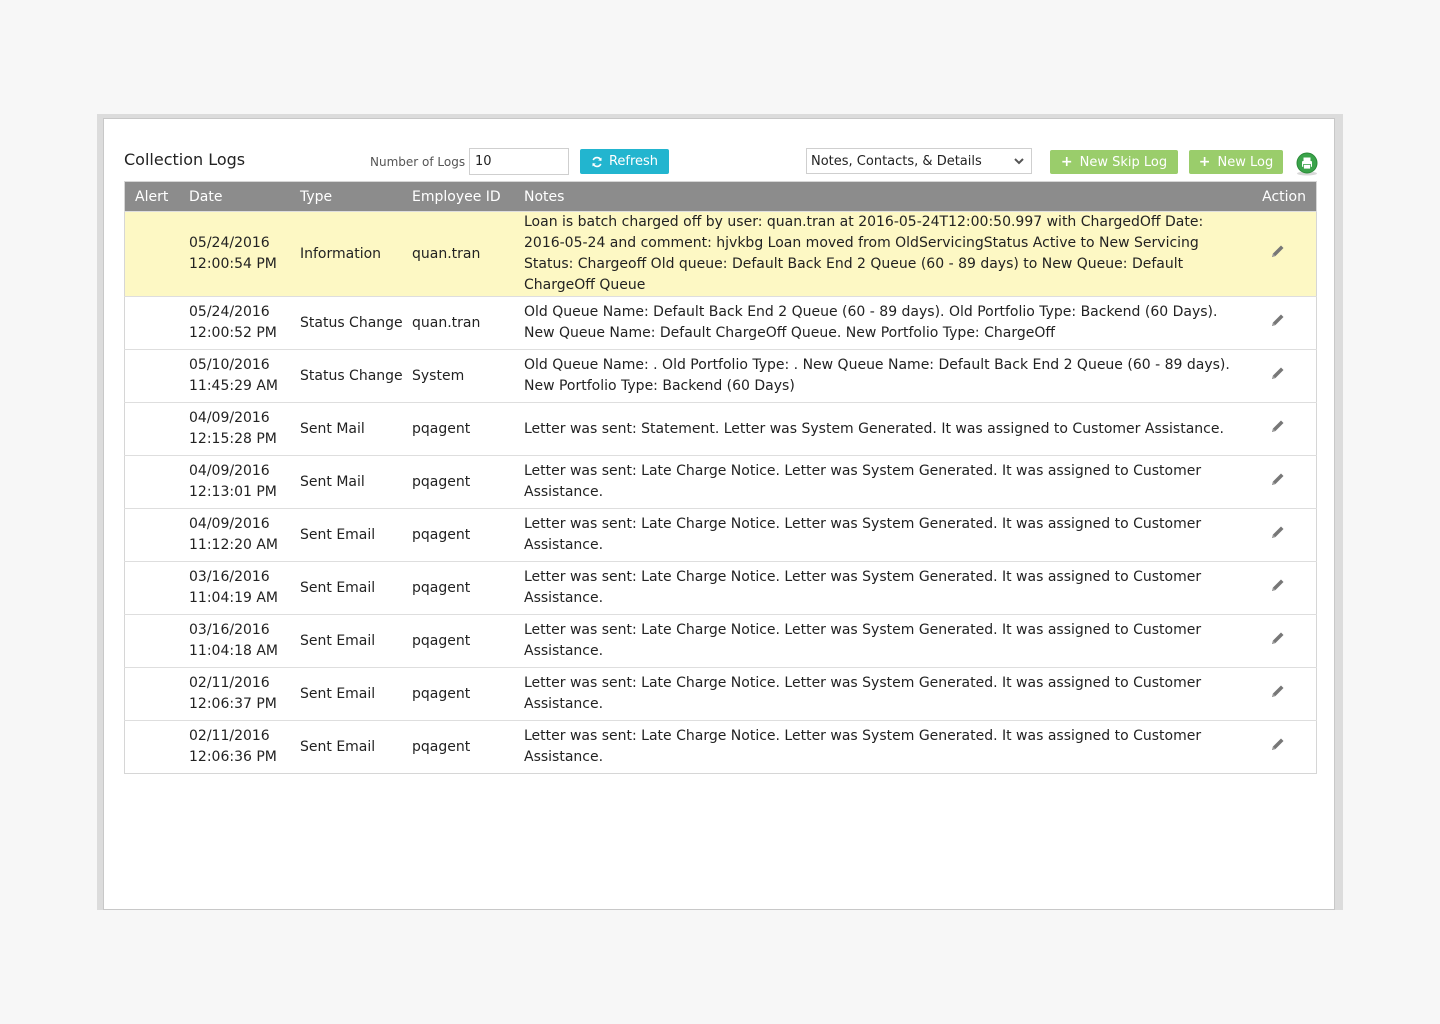  Describe the element at coordinates (1019, 161) in the screenshot. I see `chevron-down-icon` at that location.